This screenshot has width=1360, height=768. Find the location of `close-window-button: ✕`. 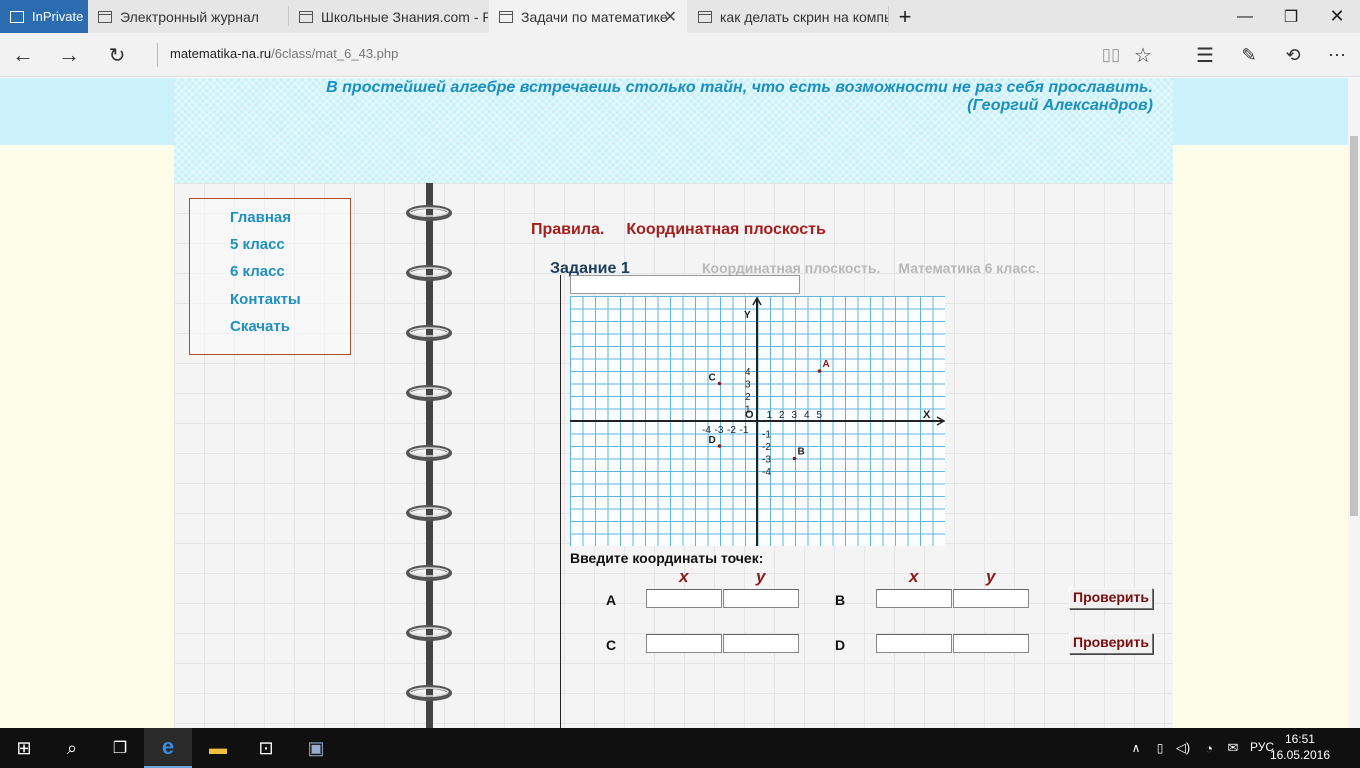

close-window-button: ✕ is located at coordinates (1337, 16).